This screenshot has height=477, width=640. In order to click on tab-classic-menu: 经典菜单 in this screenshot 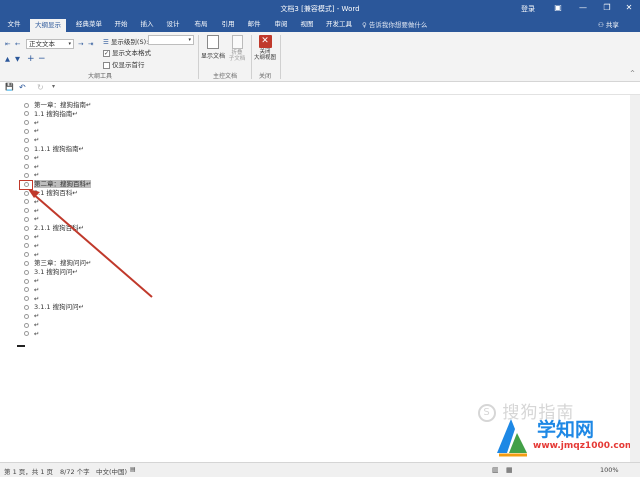, I will do `click(89, 25)`.